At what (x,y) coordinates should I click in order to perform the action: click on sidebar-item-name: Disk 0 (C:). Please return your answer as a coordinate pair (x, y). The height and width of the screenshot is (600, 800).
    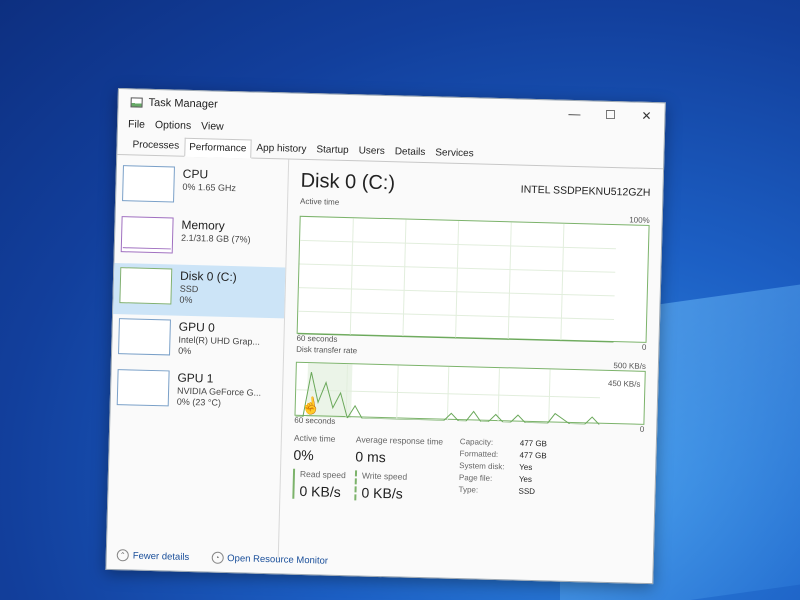
    Looking at the image, I should click on (208, 276).